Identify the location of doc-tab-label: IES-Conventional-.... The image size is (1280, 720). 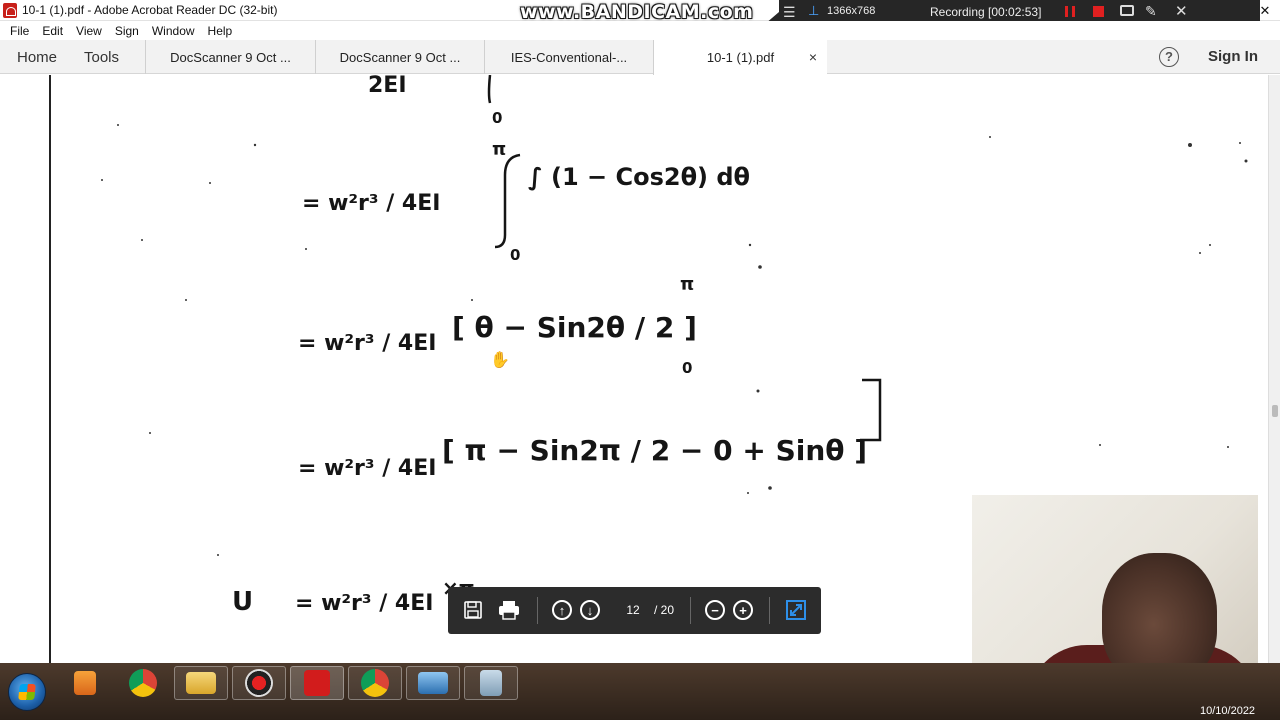
(569, 57).